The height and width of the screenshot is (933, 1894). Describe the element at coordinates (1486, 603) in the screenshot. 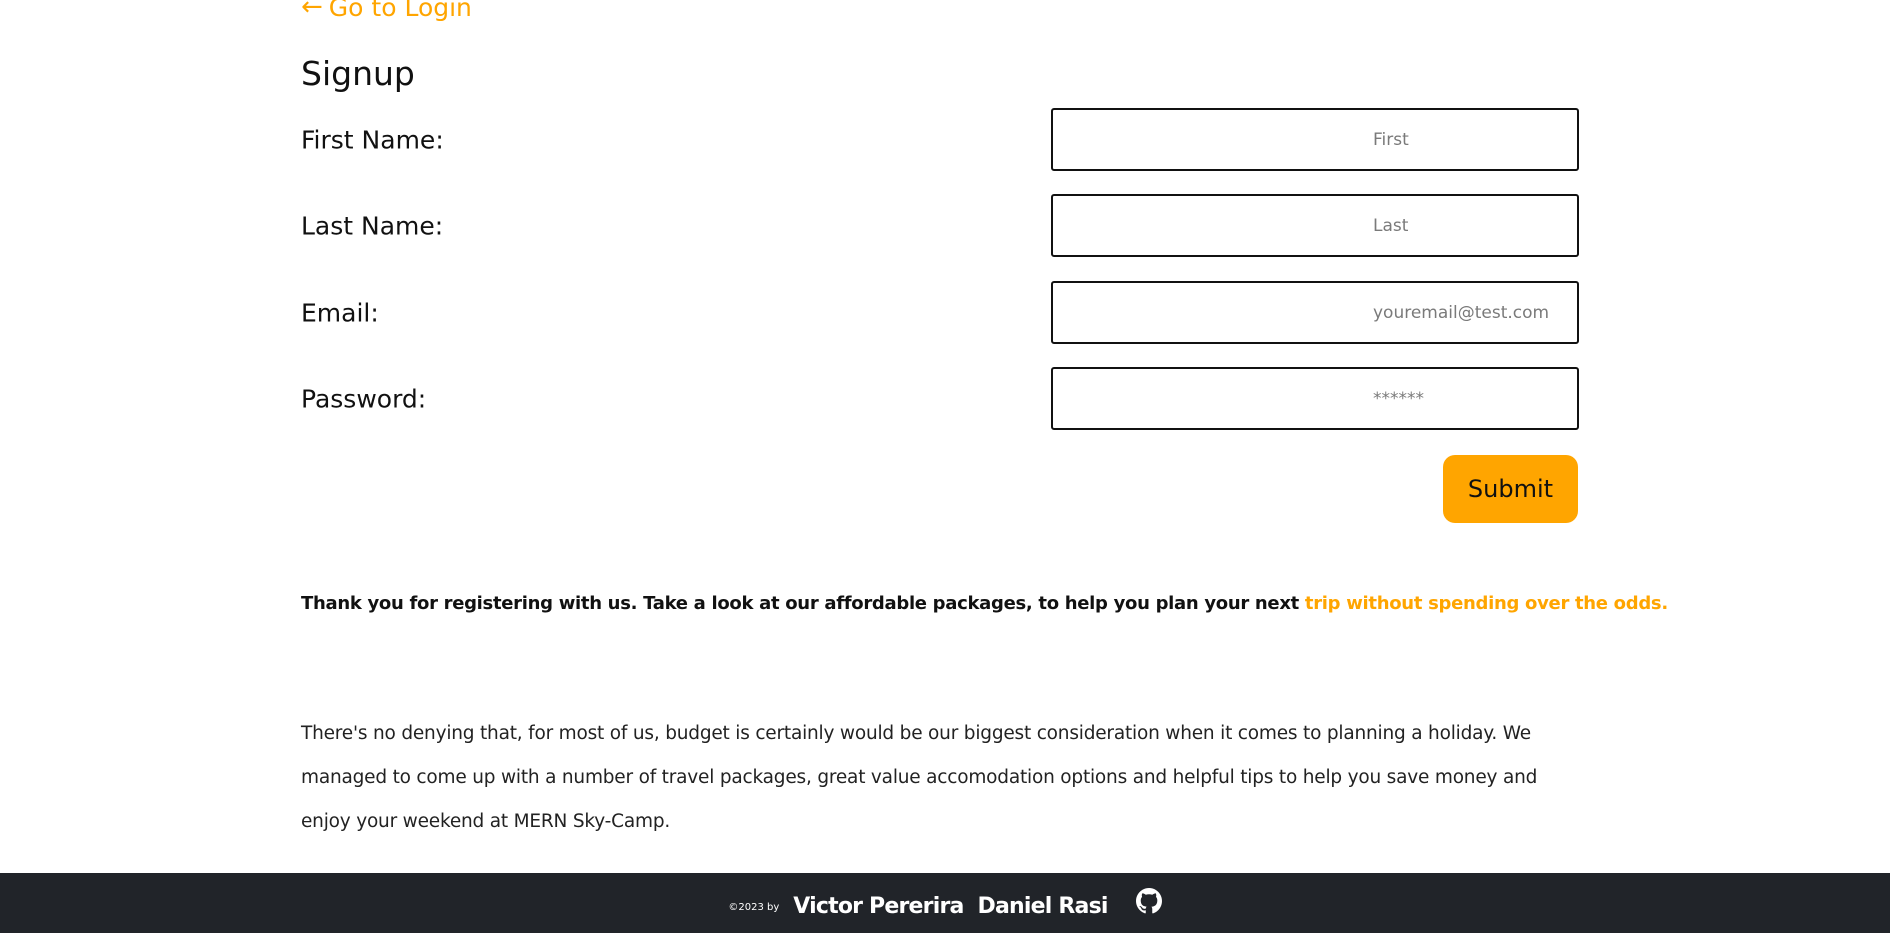

I see `thank-you-highlight: trip without spending over the odds.` at that location.